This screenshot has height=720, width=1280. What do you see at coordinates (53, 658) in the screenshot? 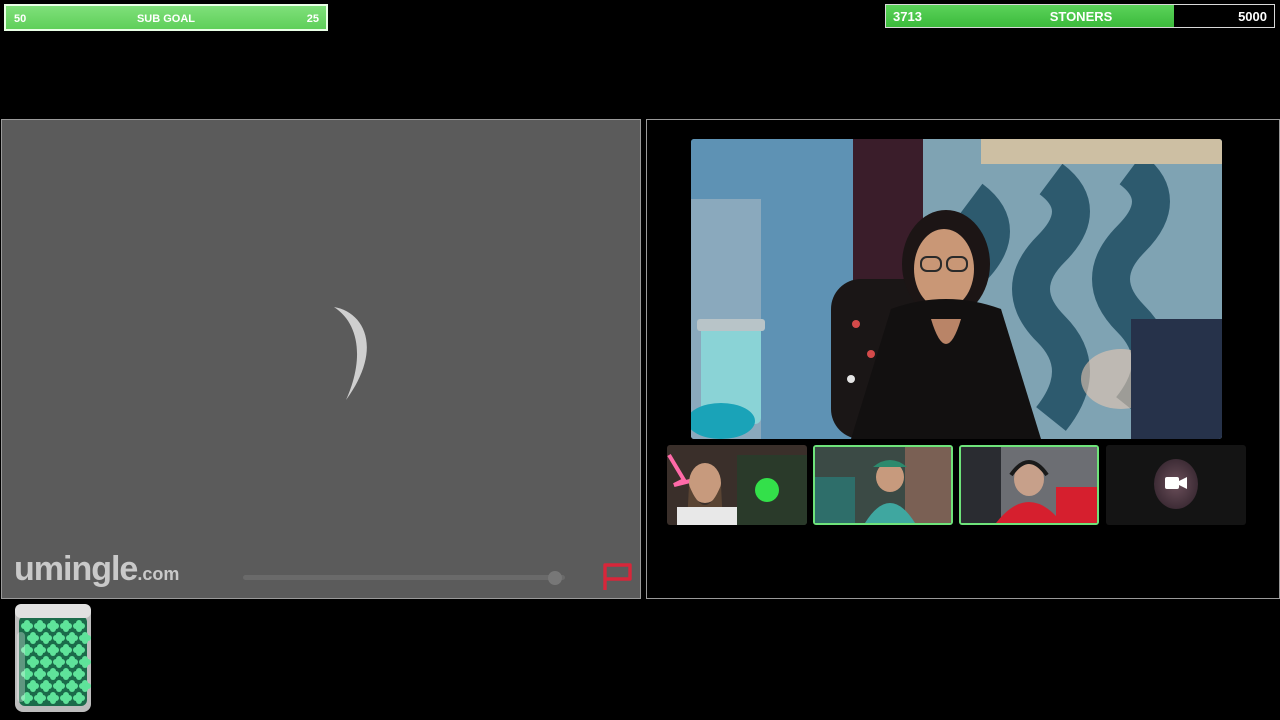
I see `clover-jar-icon` at bounding box center [53, 658].